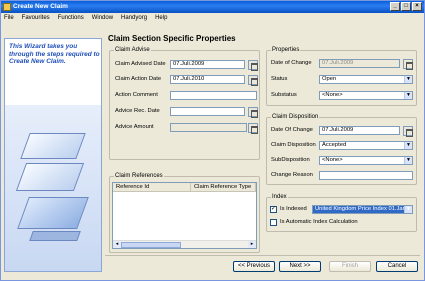 The width and height of the screenshot is (425, 281). What do you see at coordinates (332, 95) in the screenshot?
I see `substatus-value: <None>` at bounding box center [332, 95].